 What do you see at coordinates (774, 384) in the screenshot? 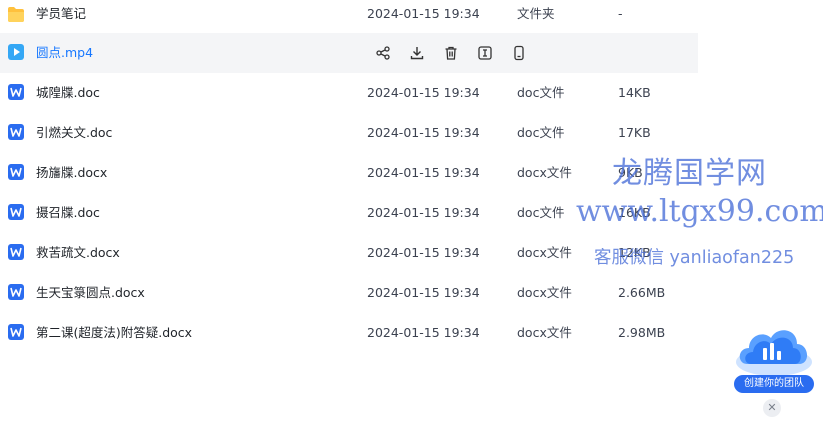
I see `create-team-label: 创建你的团队` at bounding box center [774, 384].